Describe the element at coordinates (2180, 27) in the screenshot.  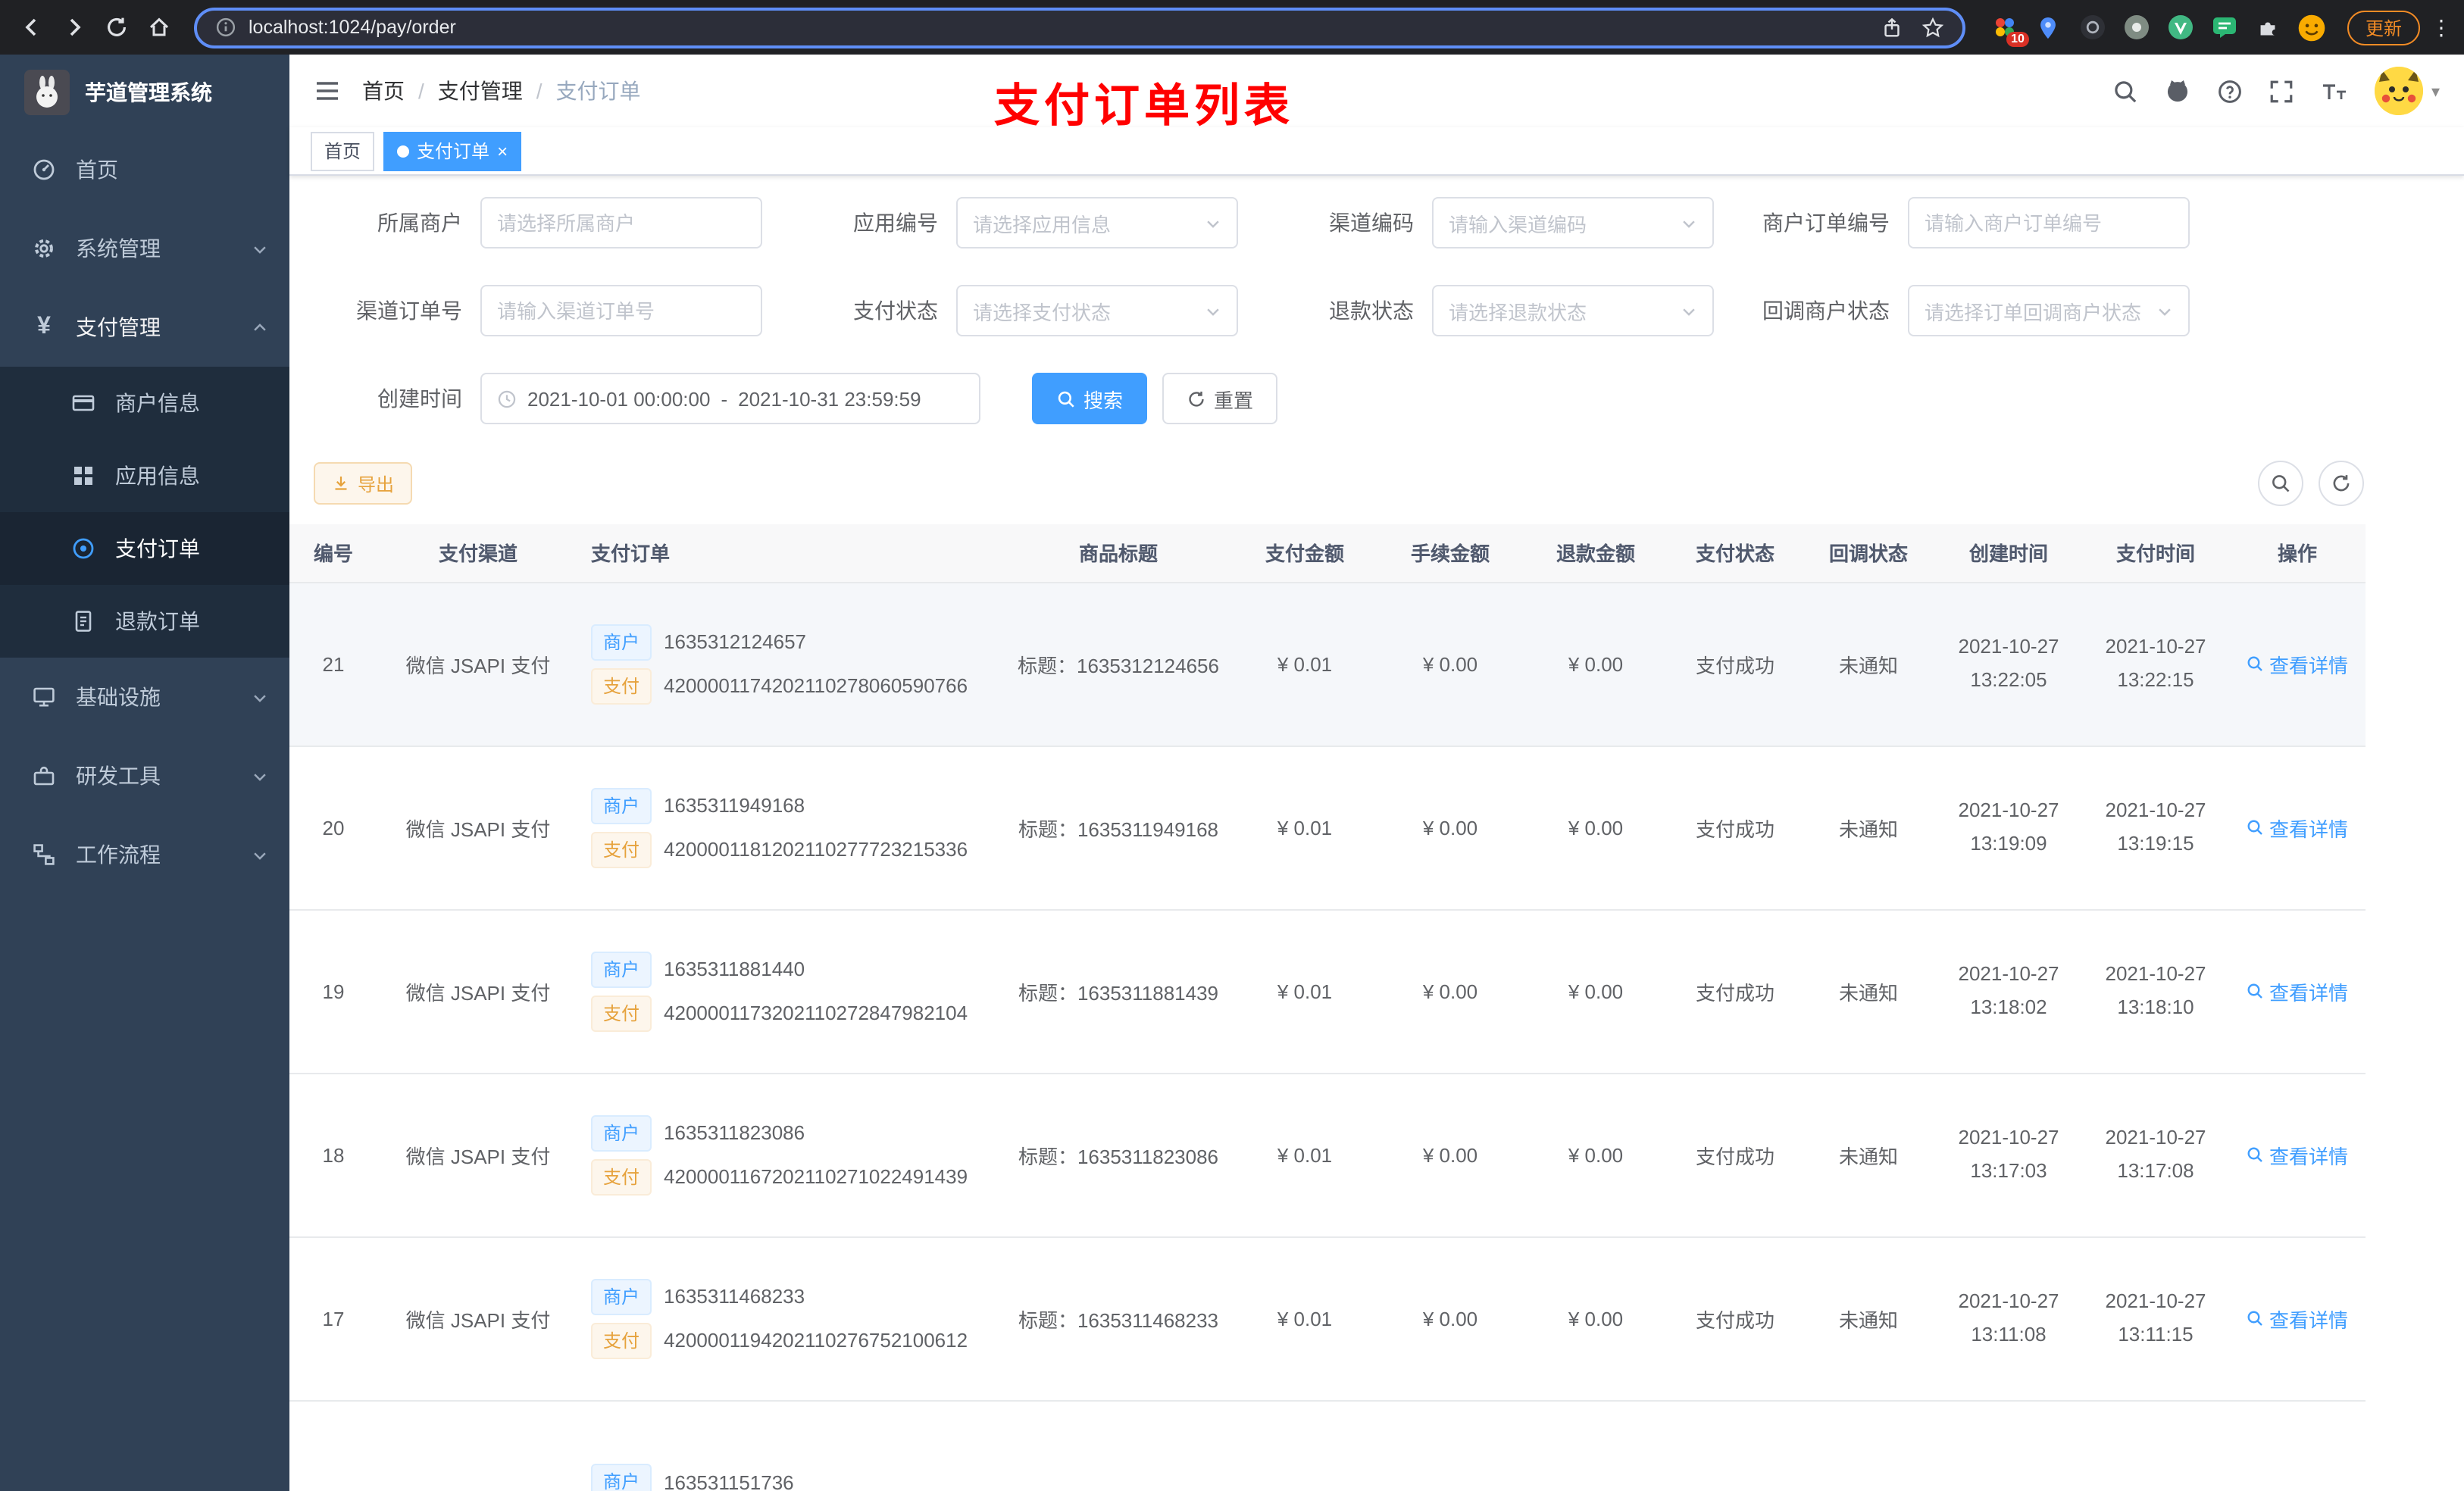
I see `vue-devtools-extension-icon` at that location.